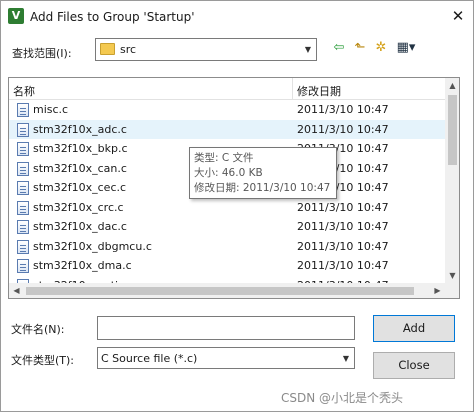 Image resolution: width=474 pixels, height=412 pixels. I want to click on file-row: stm32f10x_dbgmcu.c 2011/3/10 10:47, so click(227, 247).